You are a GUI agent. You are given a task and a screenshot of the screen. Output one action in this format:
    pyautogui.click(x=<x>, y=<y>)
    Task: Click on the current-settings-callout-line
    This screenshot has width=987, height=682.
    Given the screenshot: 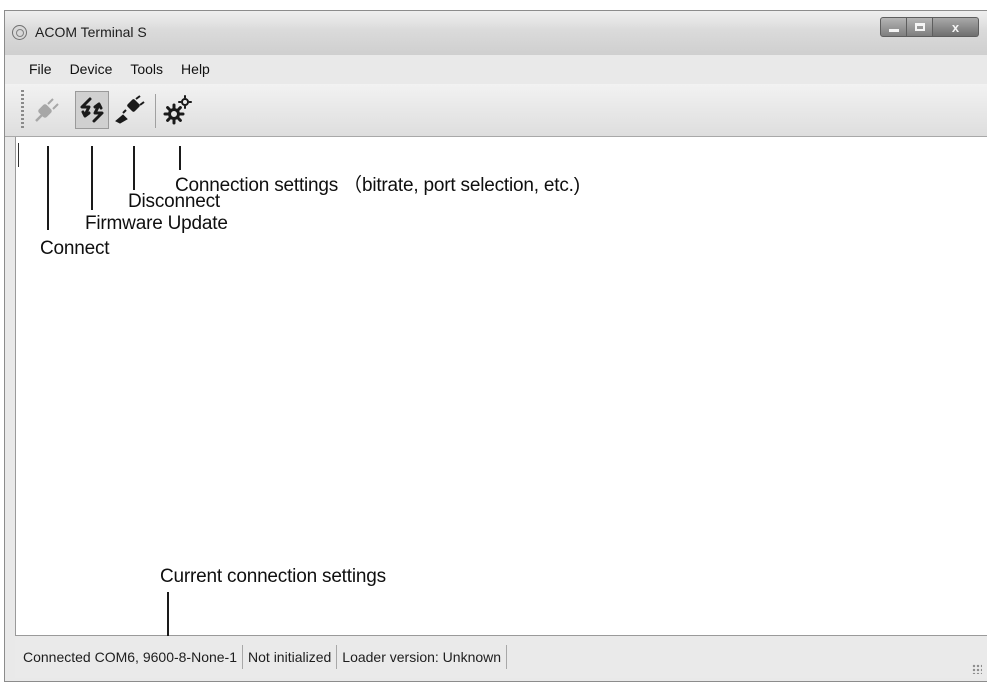 What is the action you would take?
    pyautogui.click(x=168, y=614)
    